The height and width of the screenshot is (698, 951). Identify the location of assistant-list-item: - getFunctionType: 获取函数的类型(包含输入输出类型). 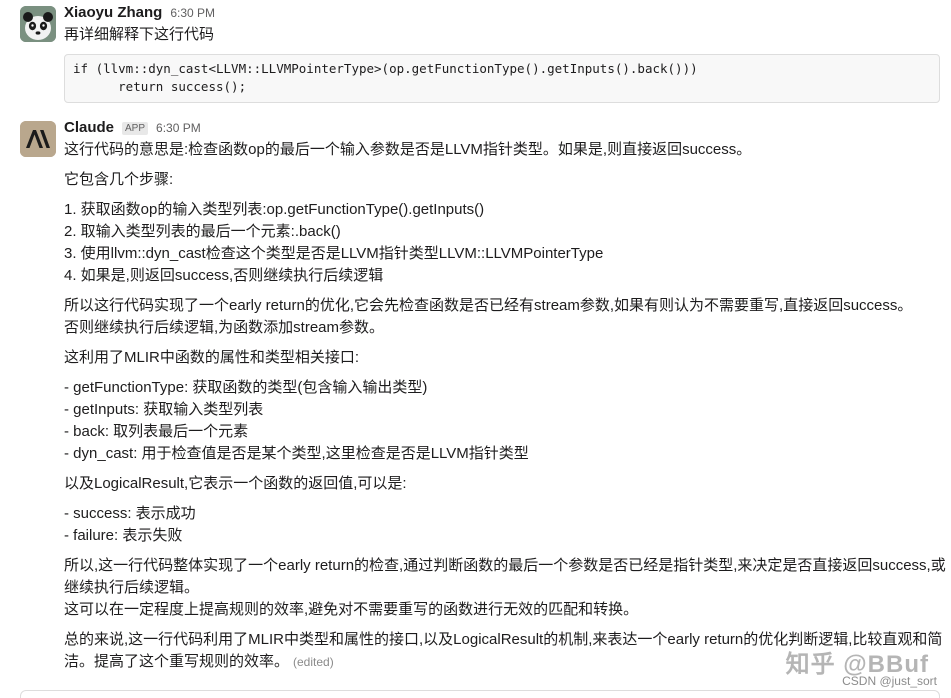
(246, 387).